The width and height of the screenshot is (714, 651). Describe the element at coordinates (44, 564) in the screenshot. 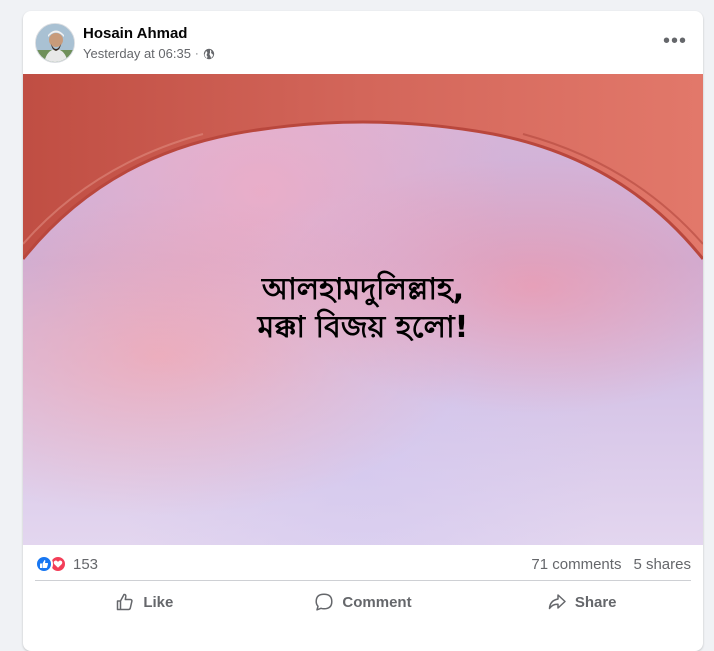

I see `like-icon` at that location.